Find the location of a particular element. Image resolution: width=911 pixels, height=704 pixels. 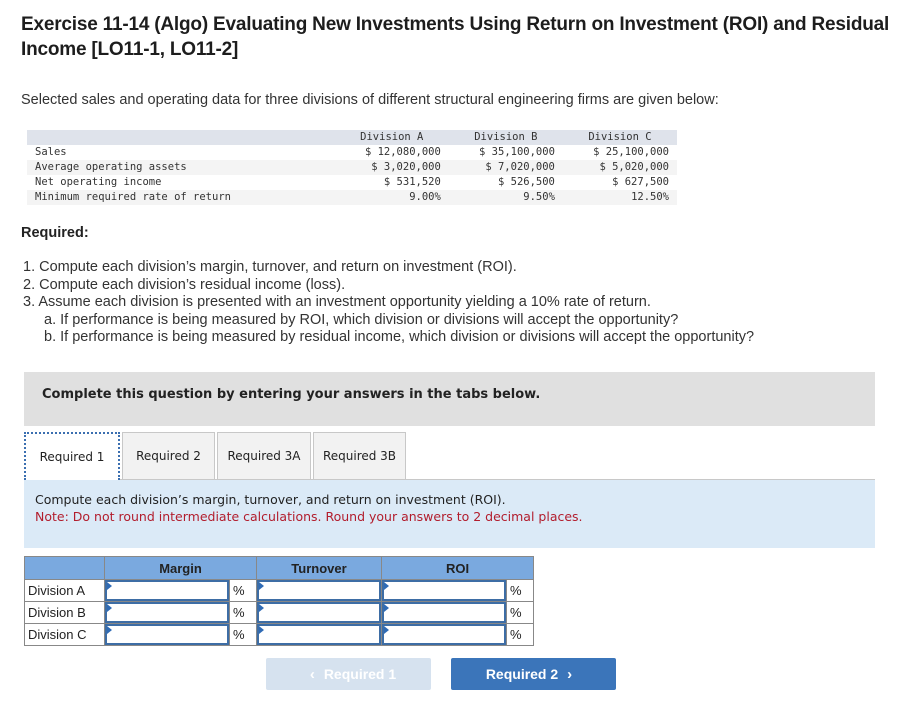

cell-value: $ 12,080,000 is located at coordinates (391, 152).